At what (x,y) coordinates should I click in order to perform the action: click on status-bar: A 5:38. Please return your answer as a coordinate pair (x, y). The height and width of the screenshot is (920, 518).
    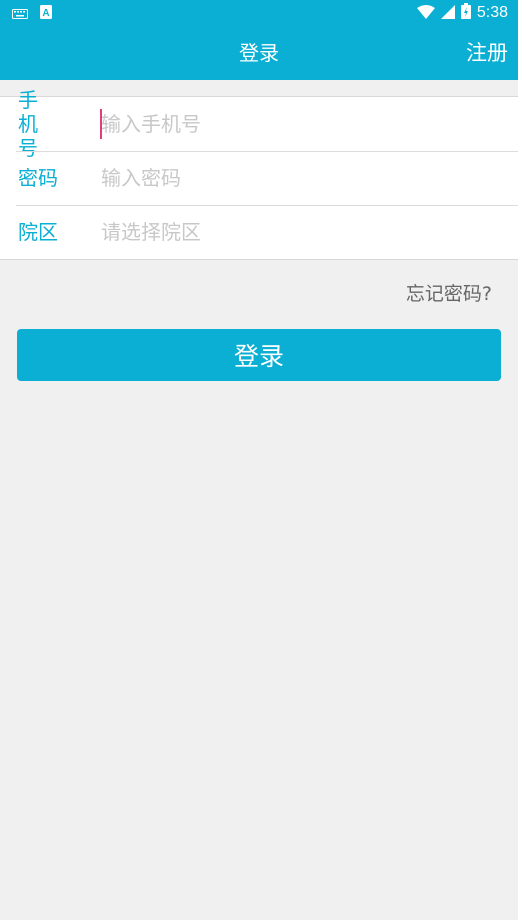
    Looking at the image, I should click on (259, 13).